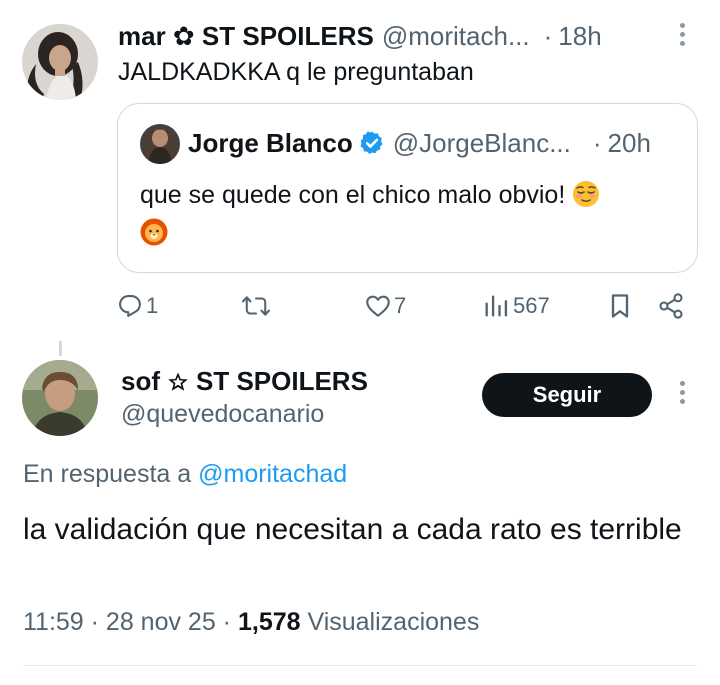 Image resolution: width=720 pixels, height=685 pixels. I want to click on relieved-face-emoji-icon, so click(586, 194).